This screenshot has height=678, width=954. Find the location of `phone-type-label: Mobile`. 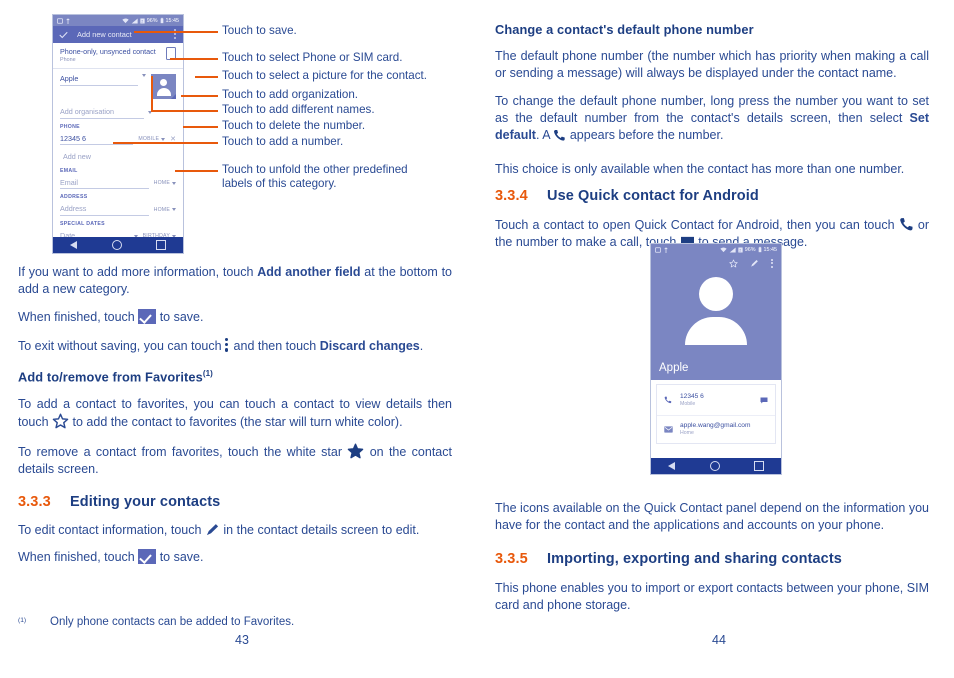

phone-type-label: Mobile is located at coordinates (688, 403).